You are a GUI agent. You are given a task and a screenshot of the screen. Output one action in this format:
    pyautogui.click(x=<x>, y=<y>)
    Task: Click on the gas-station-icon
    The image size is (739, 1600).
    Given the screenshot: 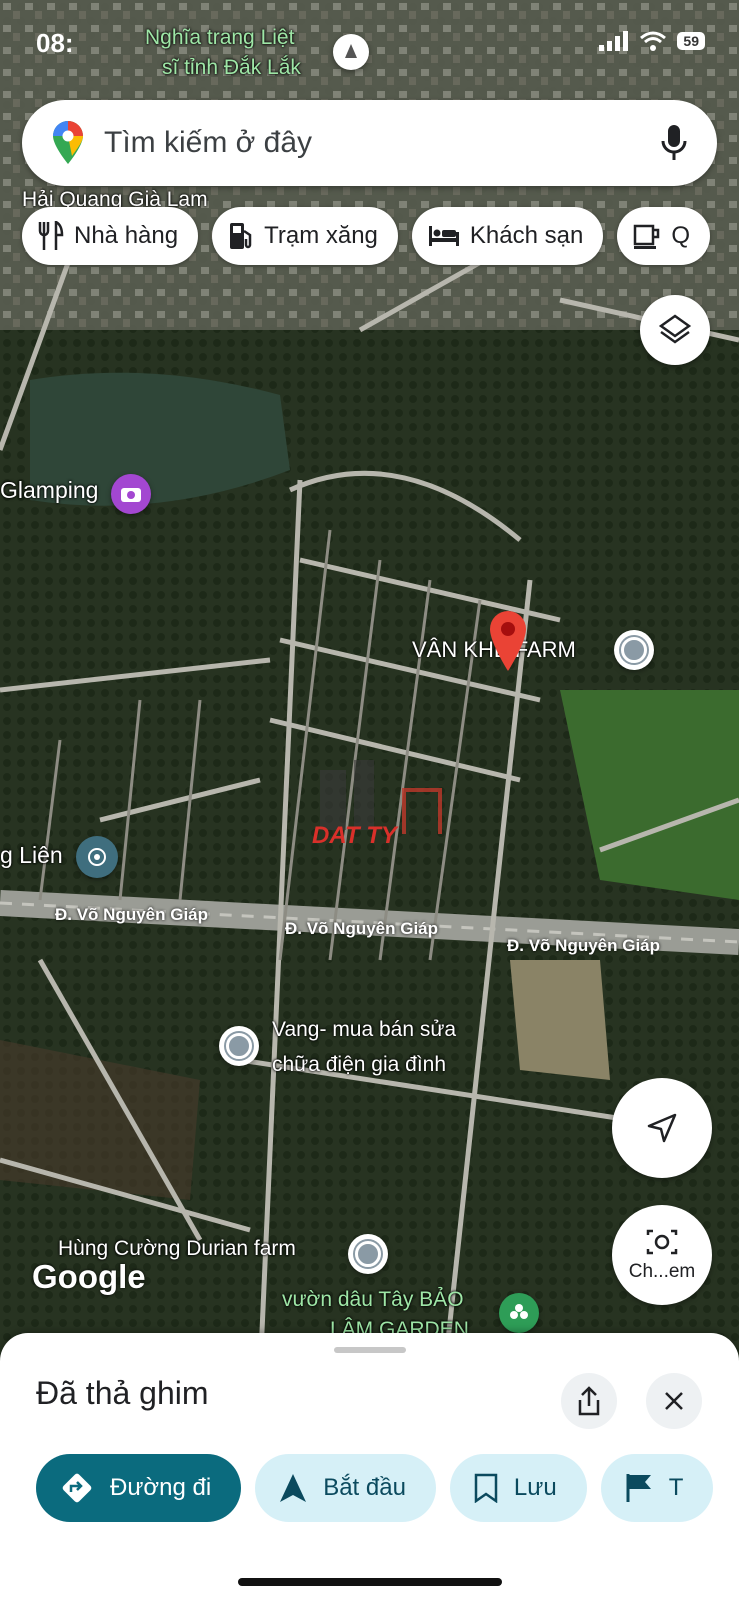 What is the action you would take?
    pyautogui.click(x=241, y=236)
    